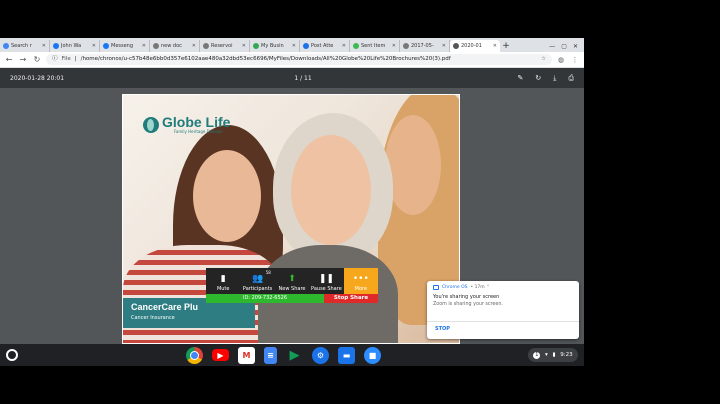  I want to click on tab-2: Messeng ✕, so click(125, 46).